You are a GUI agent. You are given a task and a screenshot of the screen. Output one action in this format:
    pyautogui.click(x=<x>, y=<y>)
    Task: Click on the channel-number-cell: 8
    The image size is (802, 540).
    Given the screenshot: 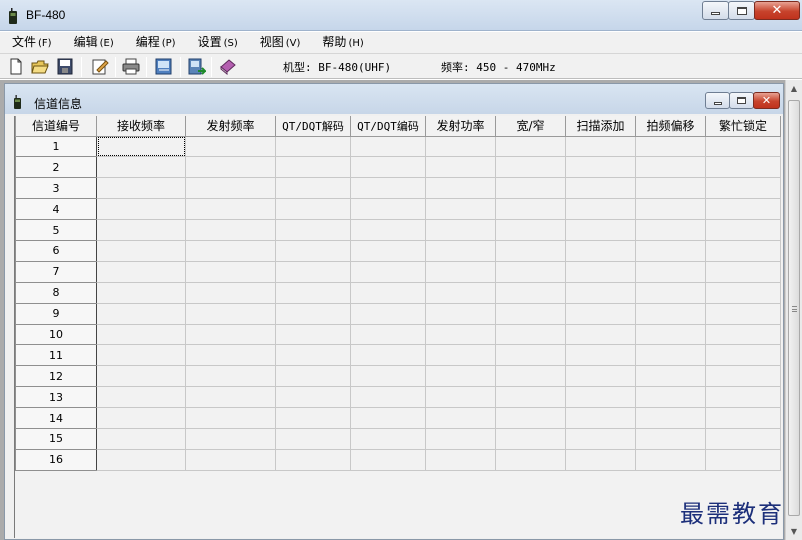 What is the action you would take?
    pyautogui.click(x=56, y=292)
    